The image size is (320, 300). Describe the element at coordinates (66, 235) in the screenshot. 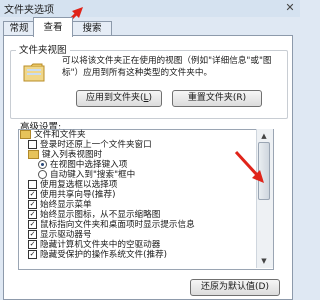

I see `tree-item-label: 显示驱动器号` at that location.